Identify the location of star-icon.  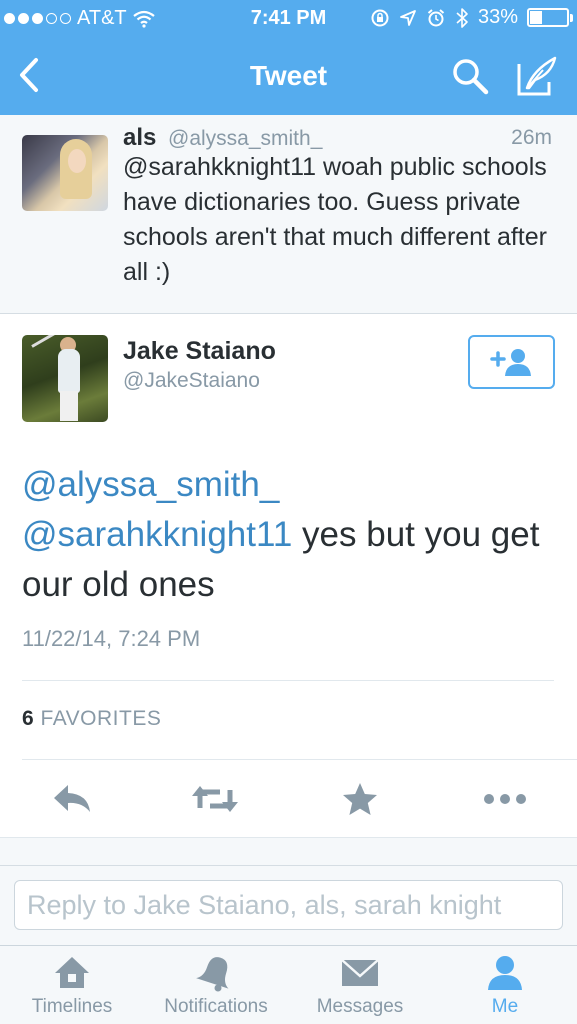
(360, 799).